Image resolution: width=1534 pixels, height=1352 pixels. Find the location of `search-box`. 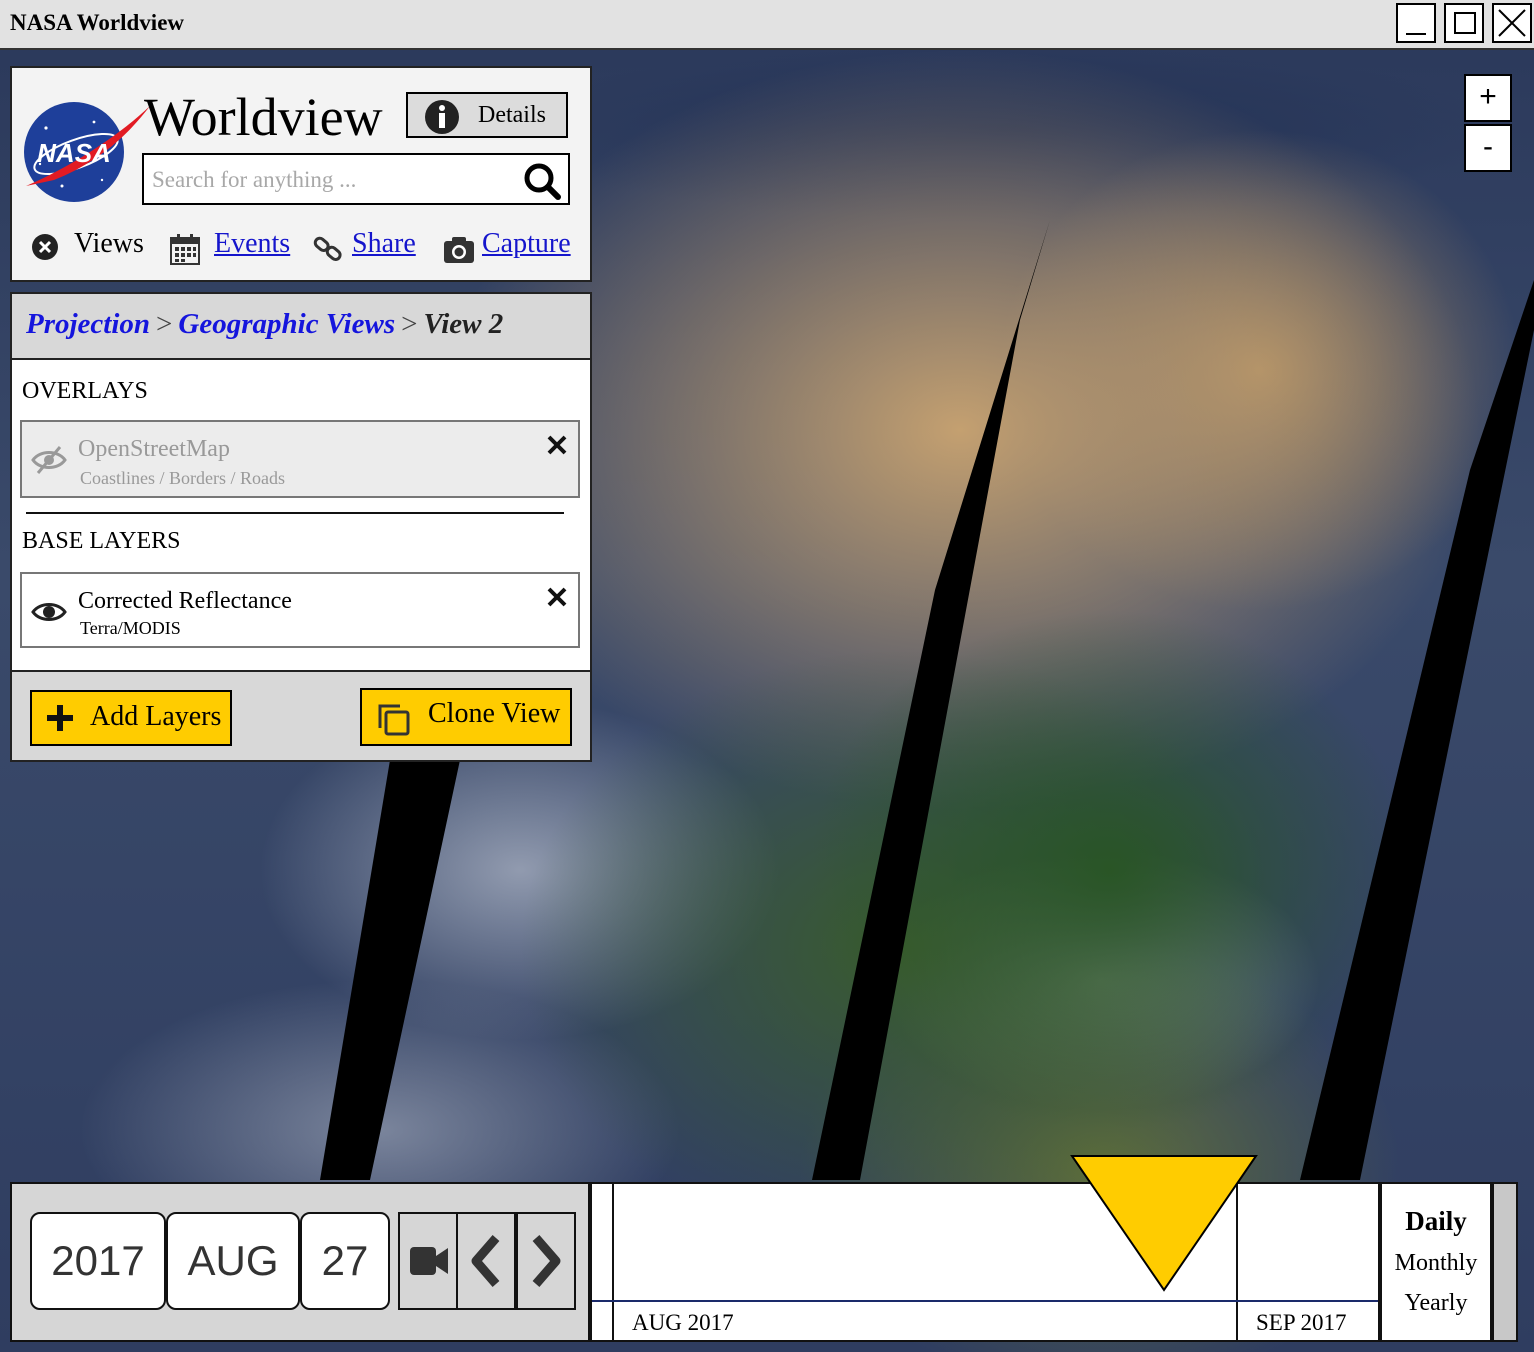

search-box is located at coordinates (356, 179).